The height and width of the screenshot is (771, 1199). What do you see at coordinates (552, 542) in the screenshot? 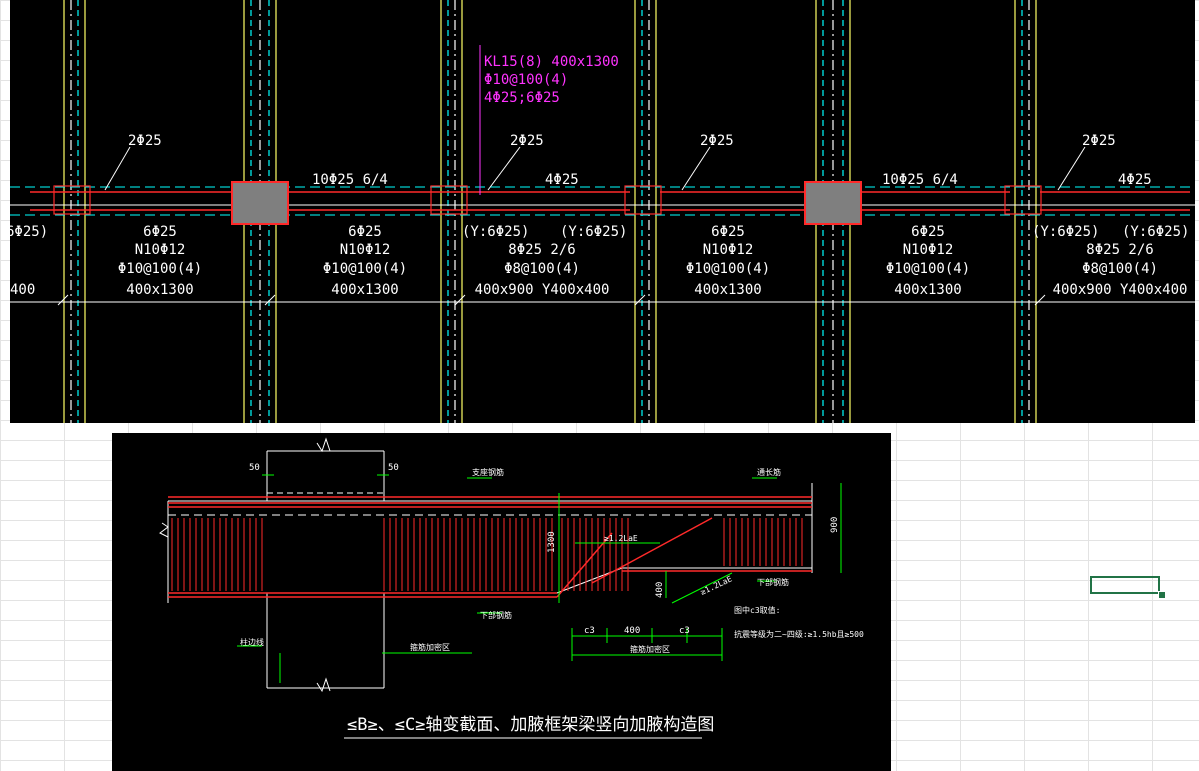
I see `dim-1300: 1300` at bounding box center [552, 542].